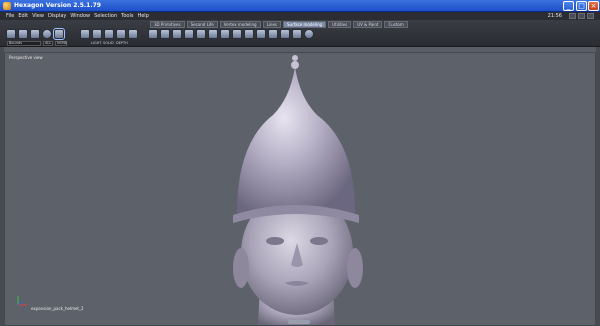  What do you see at coordinates (61, 43) in the screenshot?
I see `select-none-button: NONE` at bounding box center [61, 43].